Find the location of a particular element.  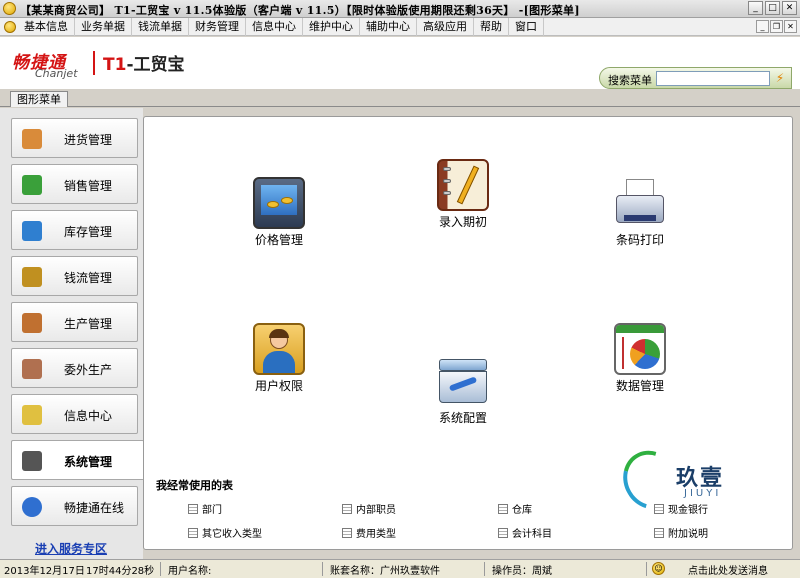

favorite-item-other-income: 其它收入类型 is located at coordinates (225, 532).